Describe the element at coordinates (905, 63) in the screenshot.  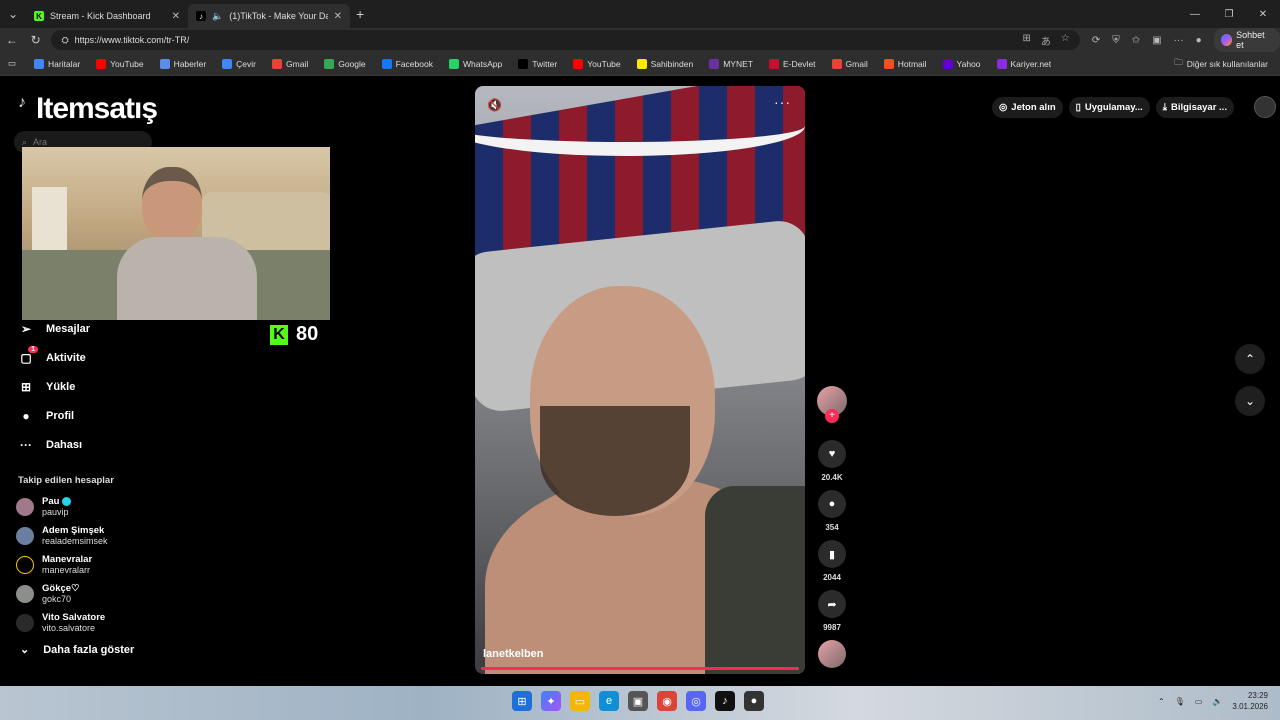
I see `bookmark-item: Hotmail` at that location.